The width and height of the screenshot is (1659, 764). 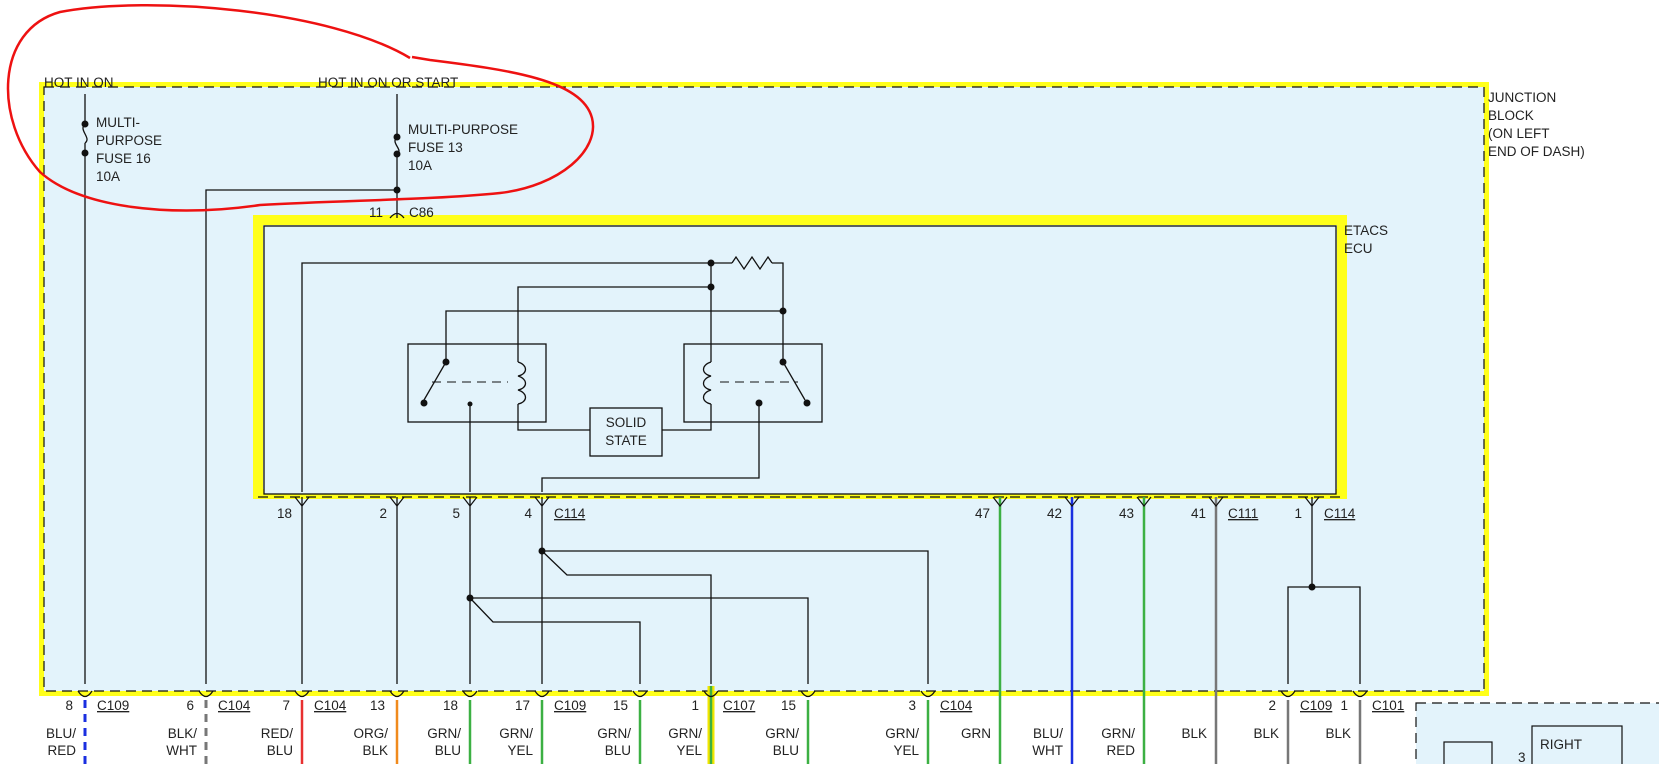 I want to click on fuse16-line1: MULTI-, so click(x=118, y=122).